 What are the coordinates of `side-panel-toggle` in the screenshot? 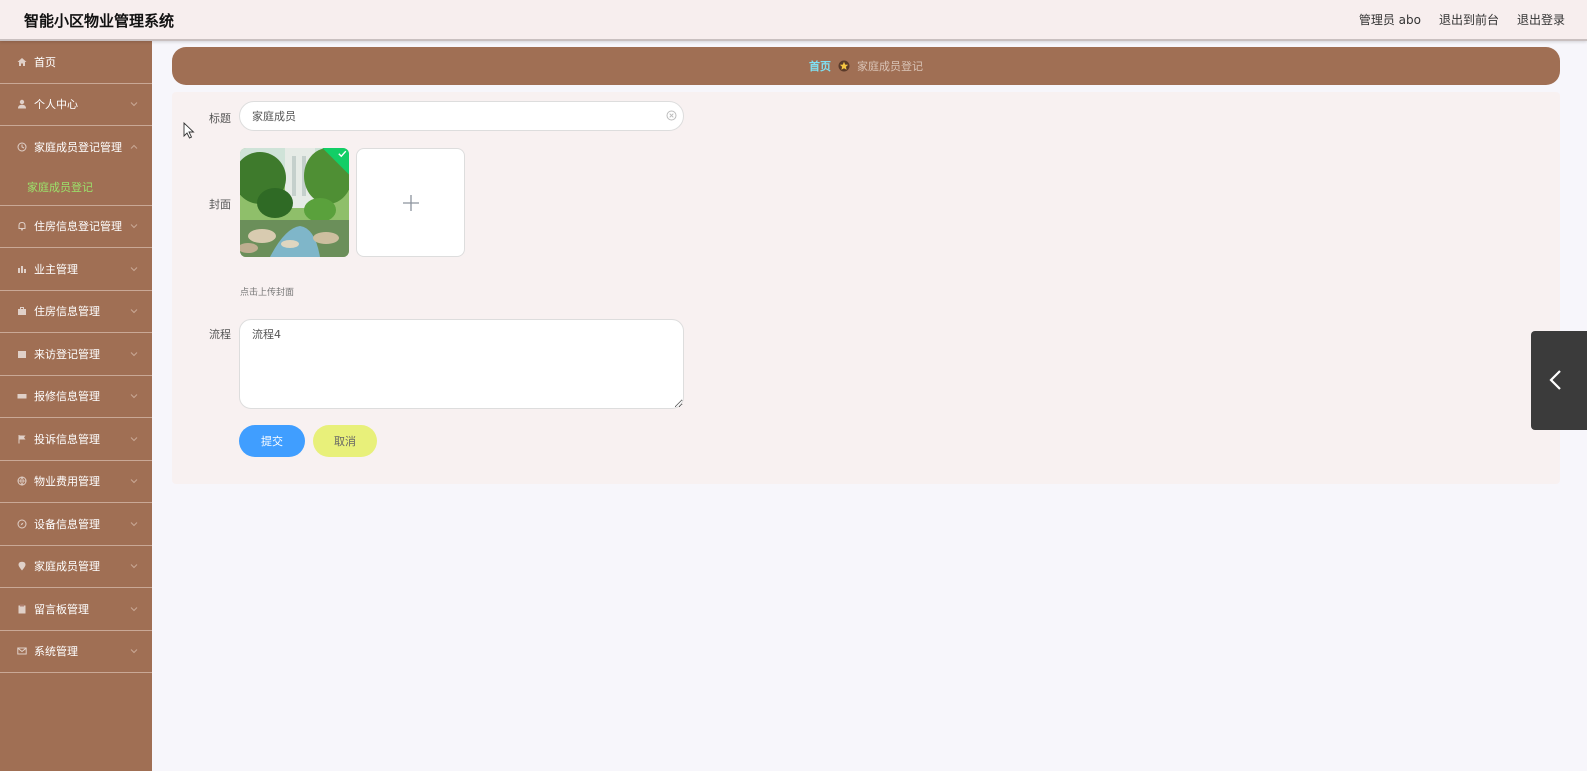 It's located at (1559, 380).